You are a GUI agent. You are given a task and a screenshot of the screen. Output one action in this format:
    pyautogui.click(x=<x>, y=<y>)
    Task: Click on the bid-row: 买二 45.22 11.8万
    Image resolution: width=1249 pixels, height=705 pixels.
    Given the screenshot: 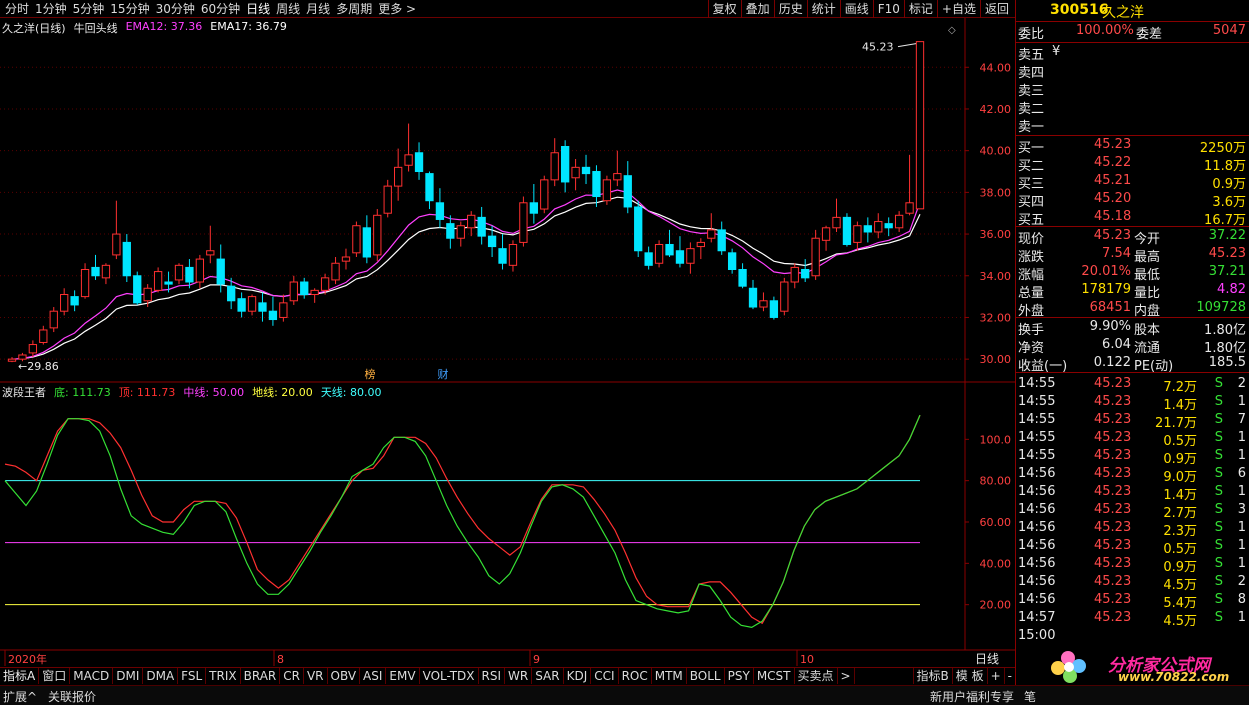 What is the action you would take?
    pyautogui.click(x=1132, y=164)
    